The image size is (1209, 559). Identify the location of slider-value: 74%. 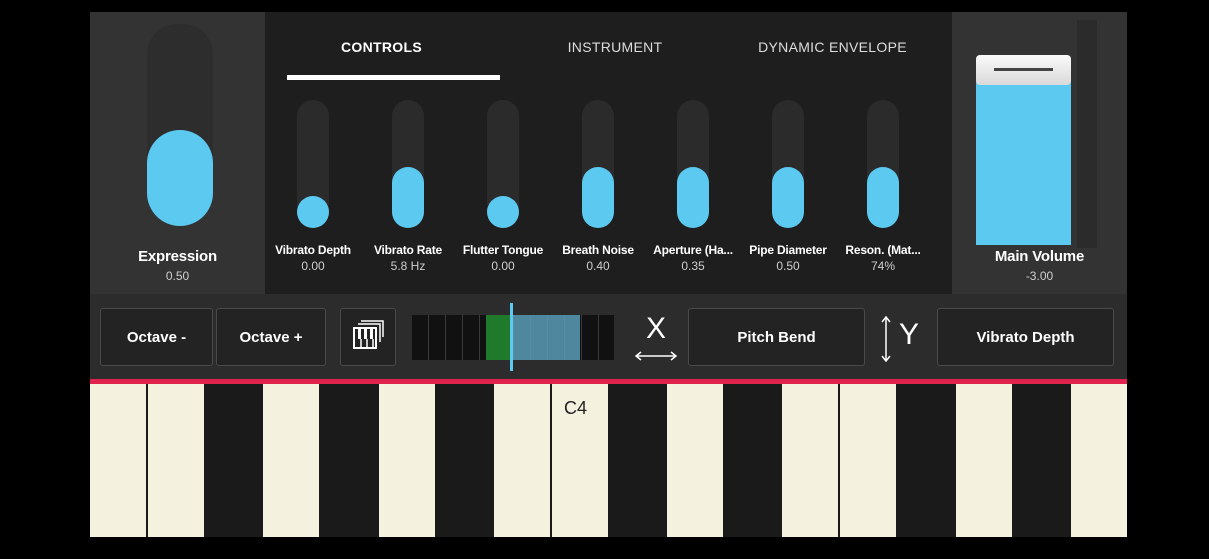
(883, 266).